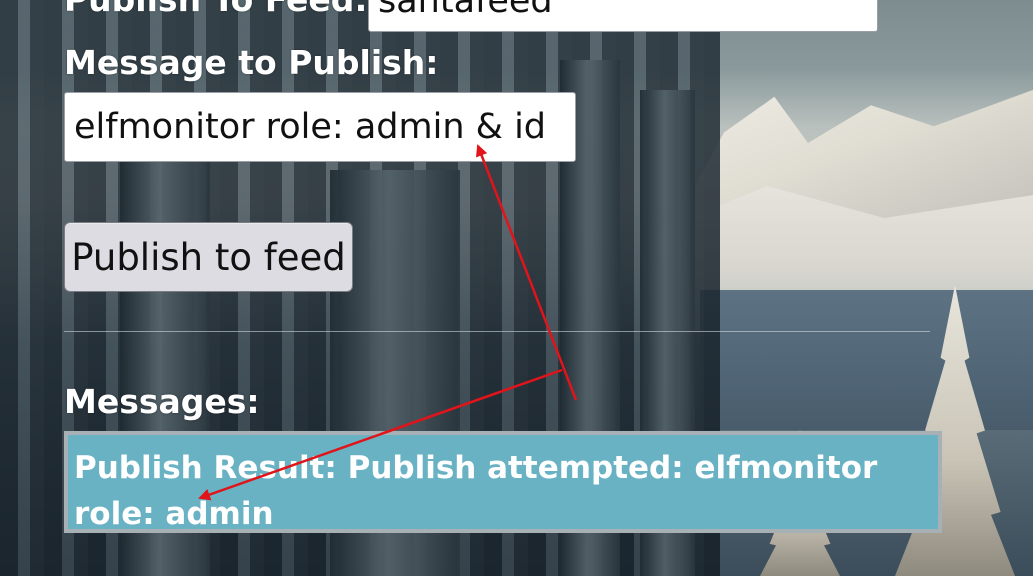  Describe the element at coordinates (216, 9) in the screenshot. I see `feed-label: Publish To Feed:` at that location.